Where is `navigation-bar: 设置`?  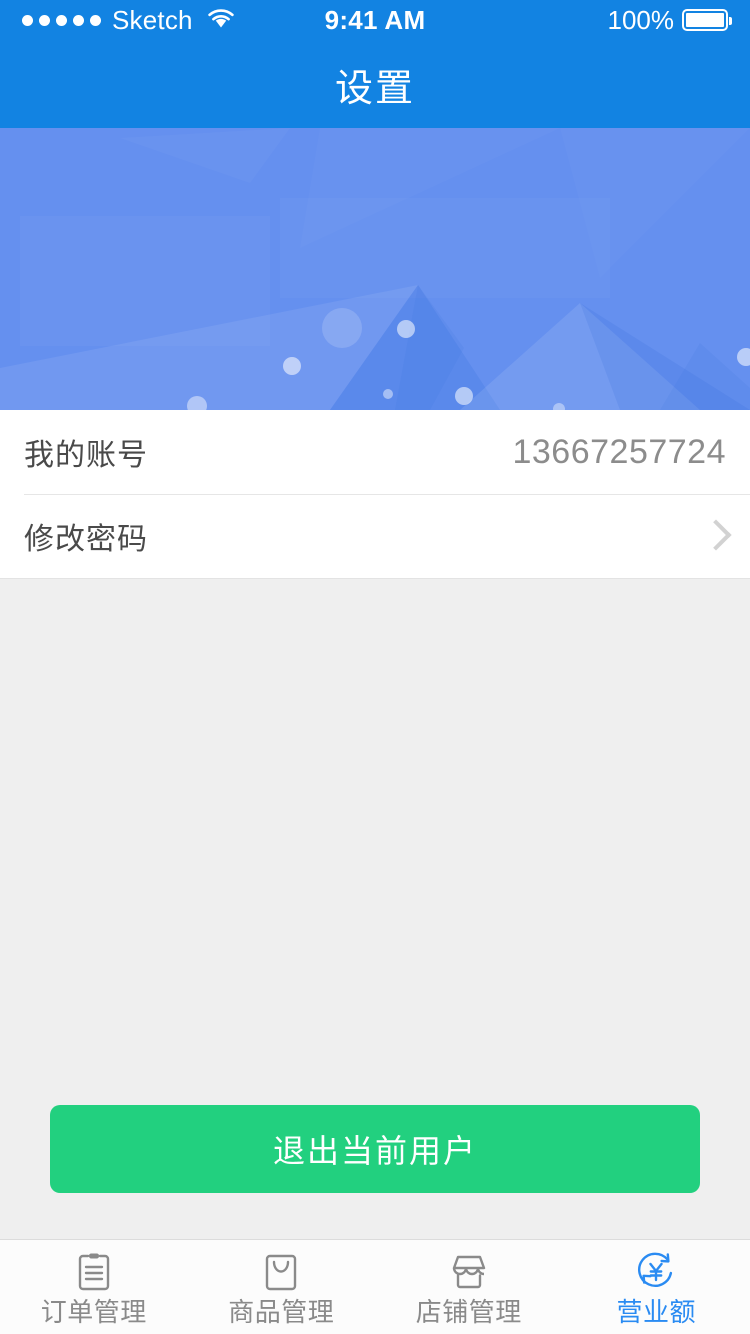
navigation-bar: 设置 is located at coordinates (375, 84).